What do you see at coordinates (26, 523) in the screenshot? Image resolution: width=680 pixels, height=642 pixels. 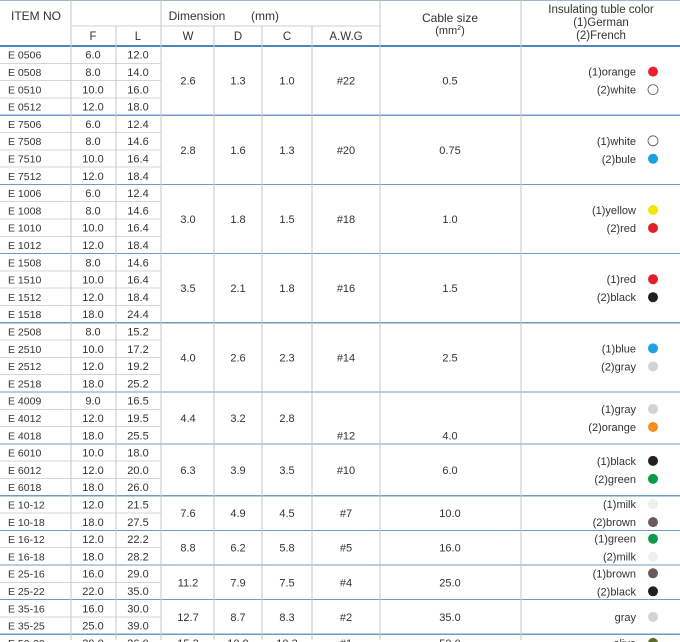 I see `item-no-cell: E 10-18` at bounding box center [26, 523].